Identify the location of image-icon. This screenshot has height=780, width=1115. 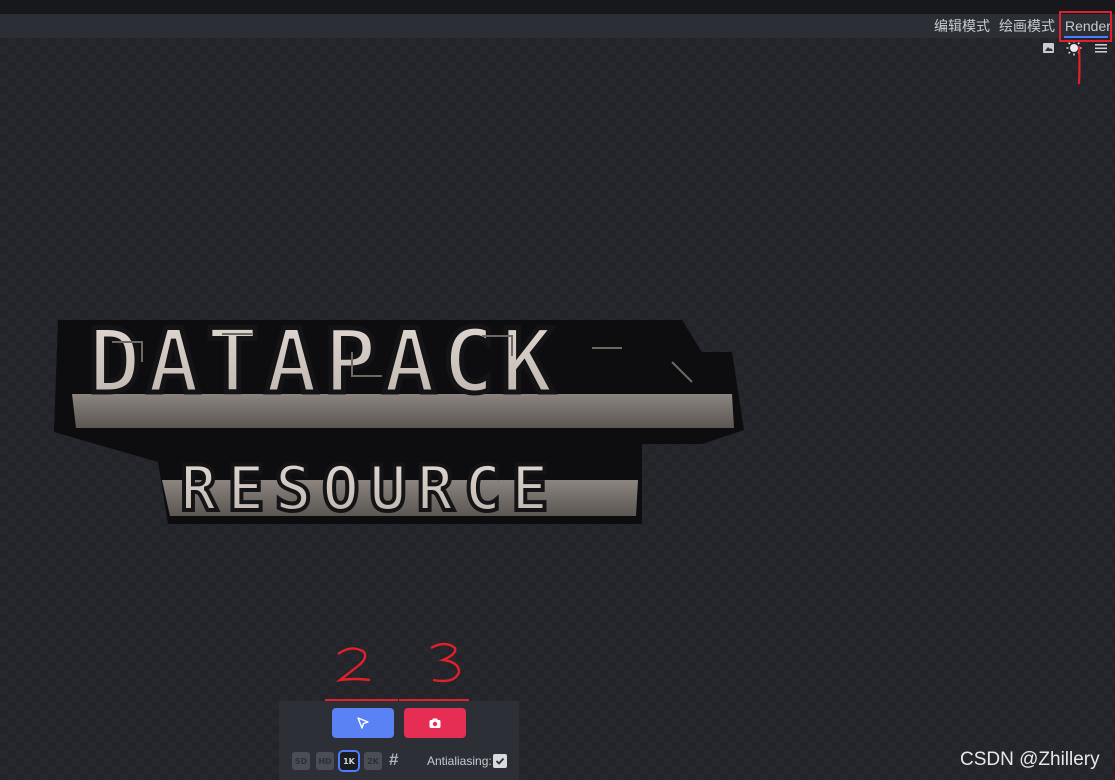
(1049, 48).